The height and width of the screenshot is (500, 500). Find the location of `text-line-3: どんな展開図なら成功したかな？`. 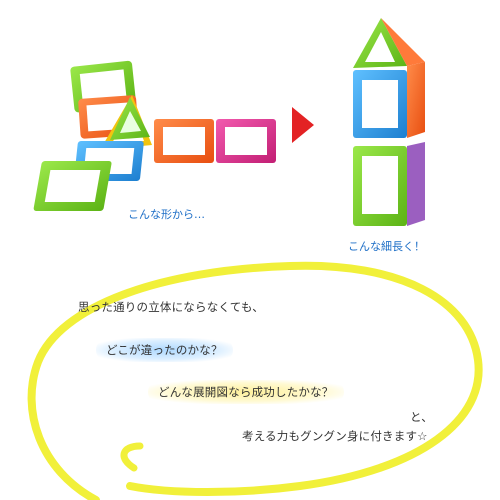

text-line-3: どんな展開図なら成功したかな？ is located at coordinates (246, 392).